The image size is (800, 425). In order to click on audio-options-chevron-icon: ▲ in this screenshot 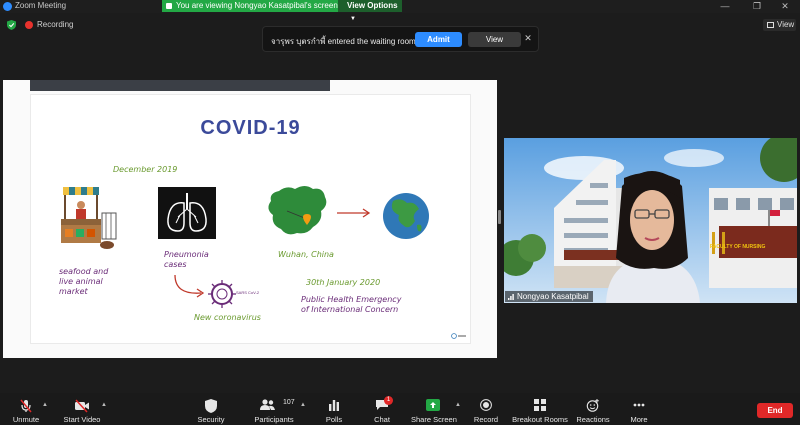, I will do `click(45, 405)`.